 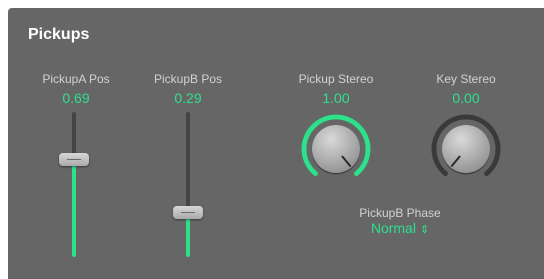 I want to click on key-stereo-label: Key Stereo, so click(x=466, y=79).